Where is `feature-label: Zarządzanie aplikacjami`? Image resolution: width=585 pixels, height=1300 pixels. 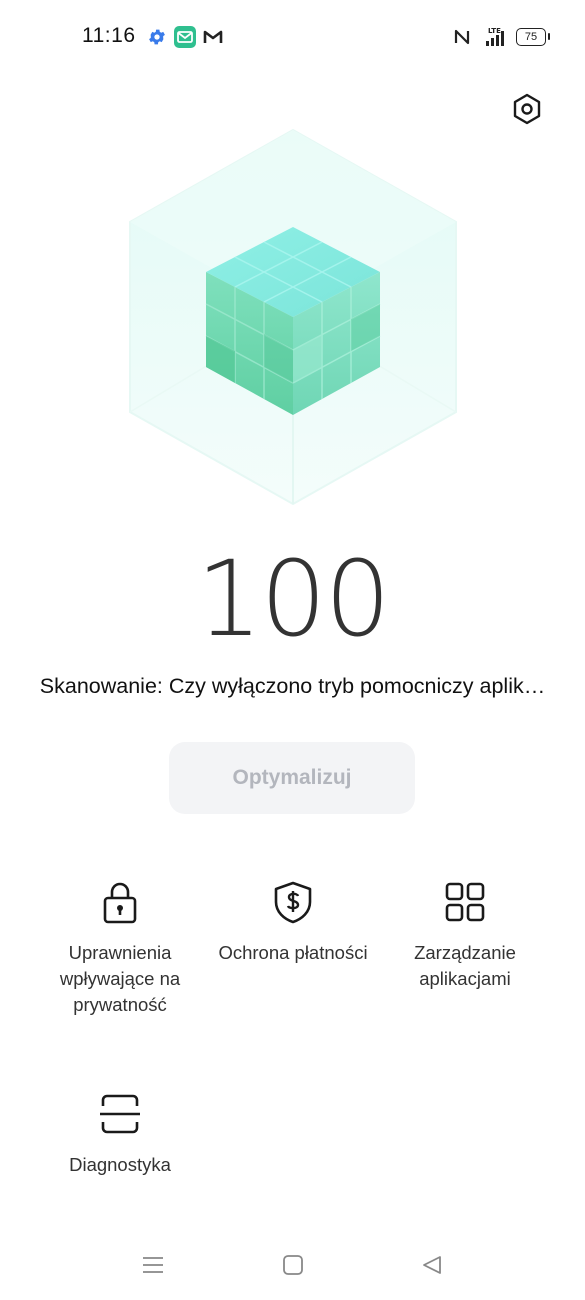
feature-label: Zarządzanie aplikacjami is located at coordinates (465, 965).